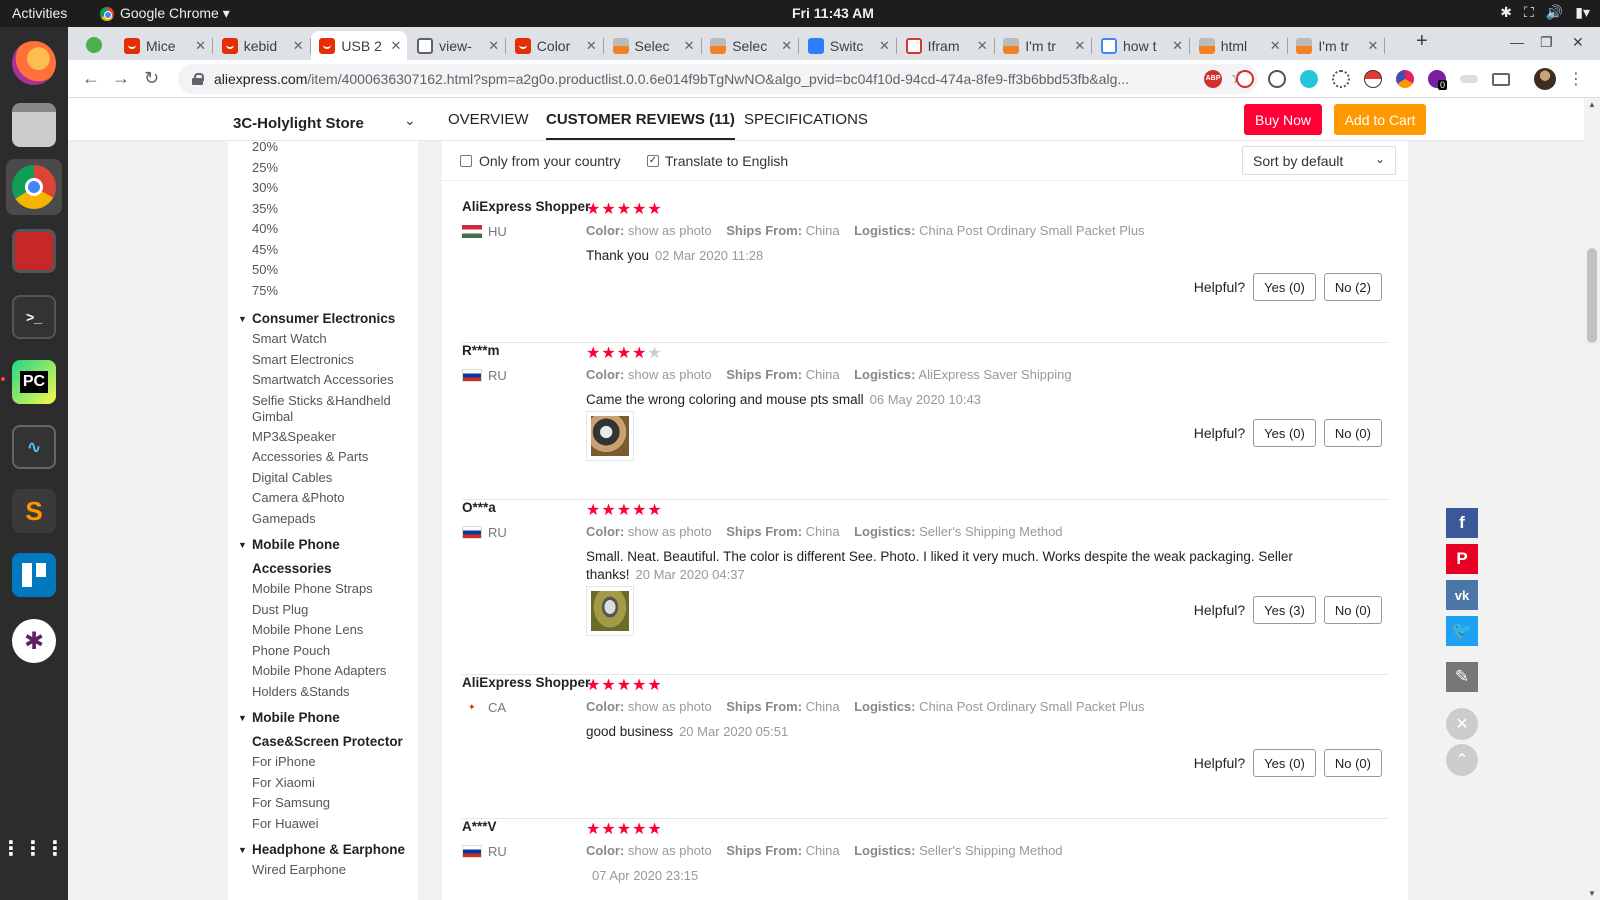  What do you see at coordinates (1405, 79) in the screenshot?
I see `extension-color-icon` at bounding box center [1405, 79].